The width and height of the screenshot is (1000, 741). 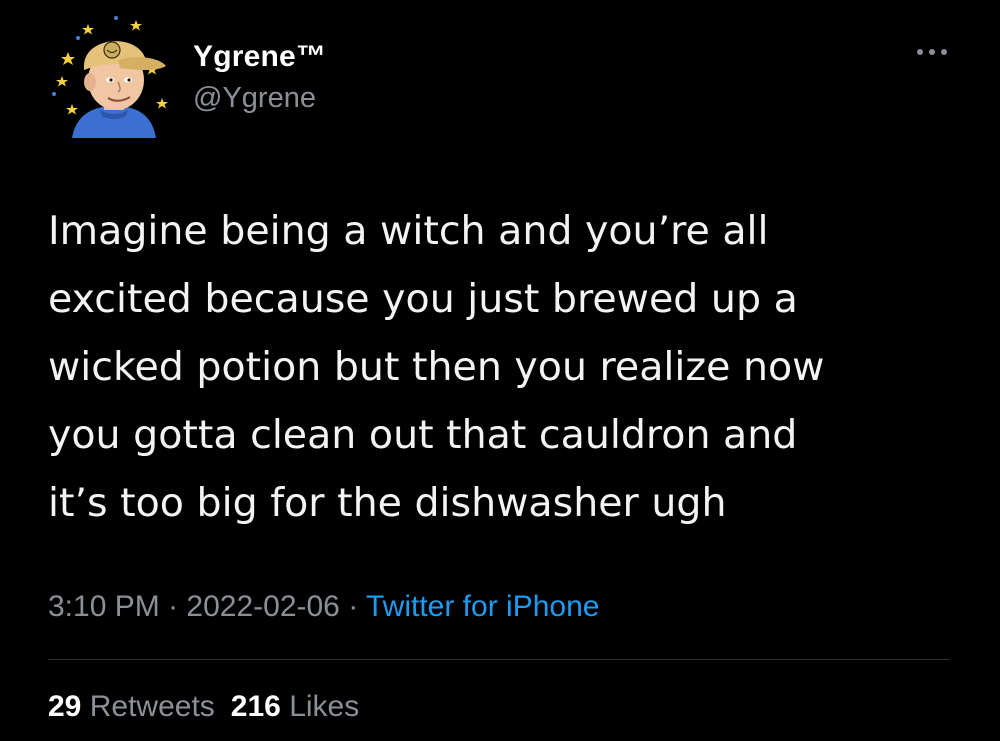 I want to click on tweet-date: 2022-02-06, so click(x=262, y=606).